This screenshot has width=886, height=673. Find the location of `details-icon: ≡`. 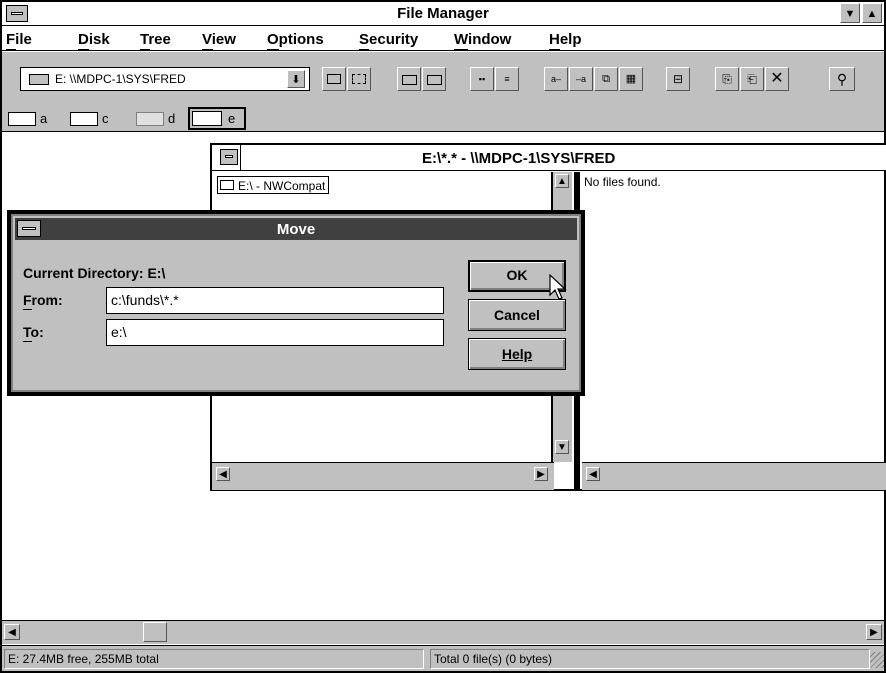

details-icon: ≡ is located at coordinates (507, 79).